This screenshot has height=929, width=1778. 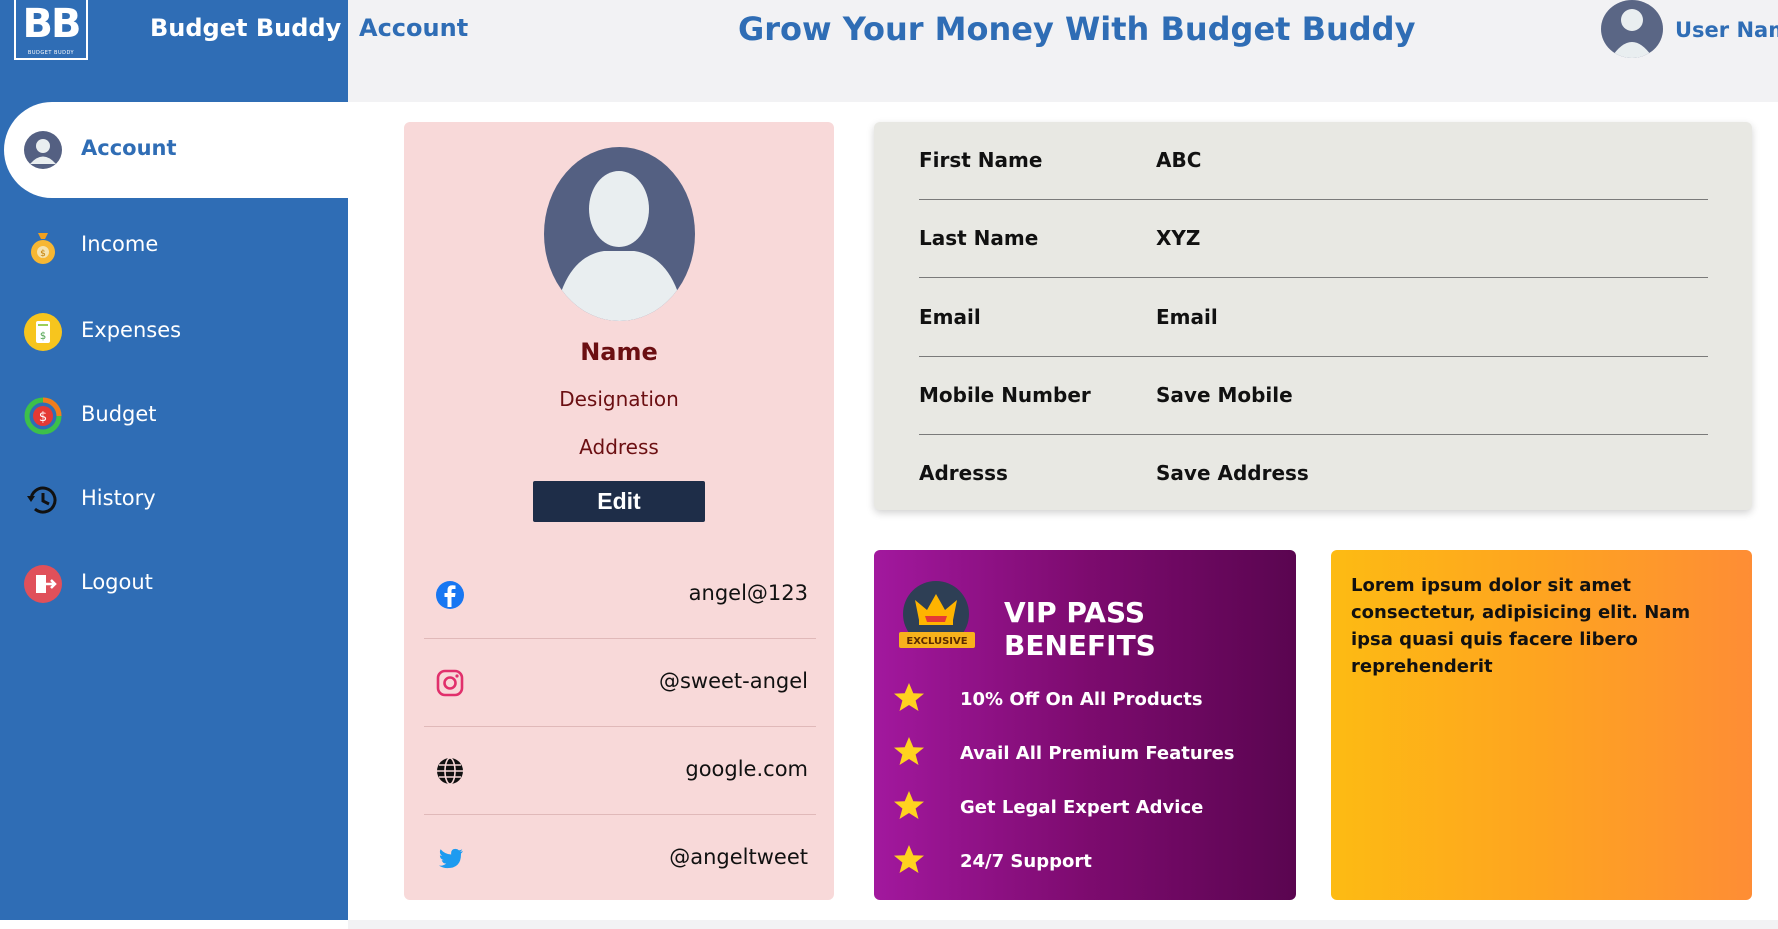 What do you see at coordinates (1081, 699) in the screenshot?
I see `benefit-text: 10% Off On All Products` at bounding box center [1081, 699].